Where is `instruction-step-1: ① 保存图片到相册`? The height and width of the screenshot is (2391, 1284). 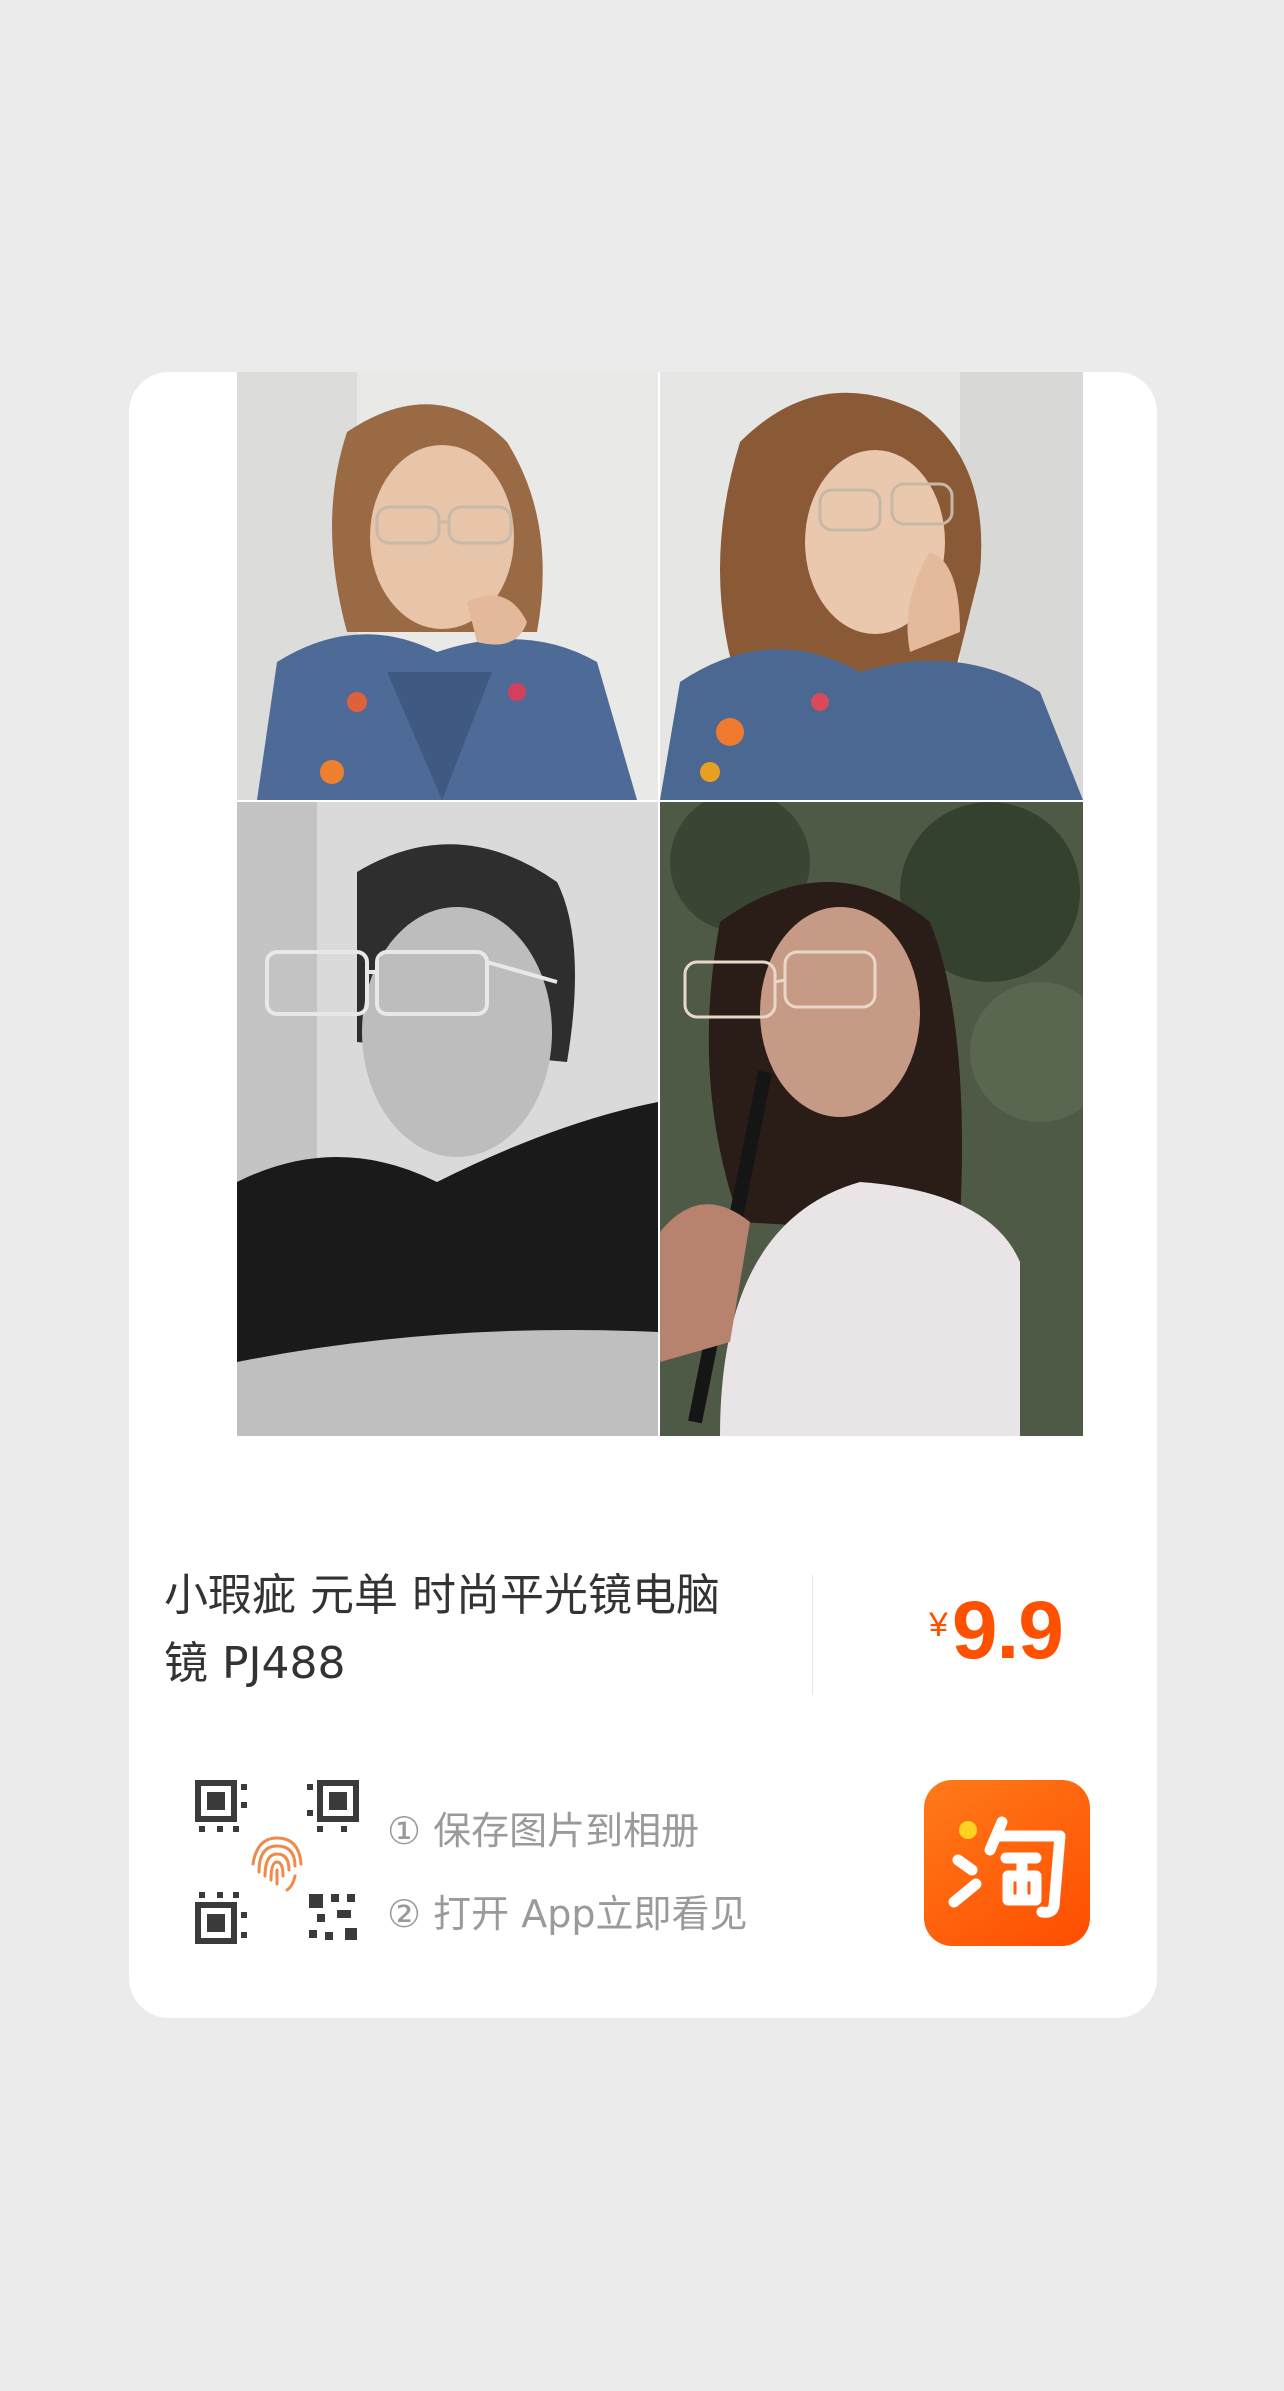
instruction-step-1: ① 保存图片到相册 is located at coordinates (543, 1831).